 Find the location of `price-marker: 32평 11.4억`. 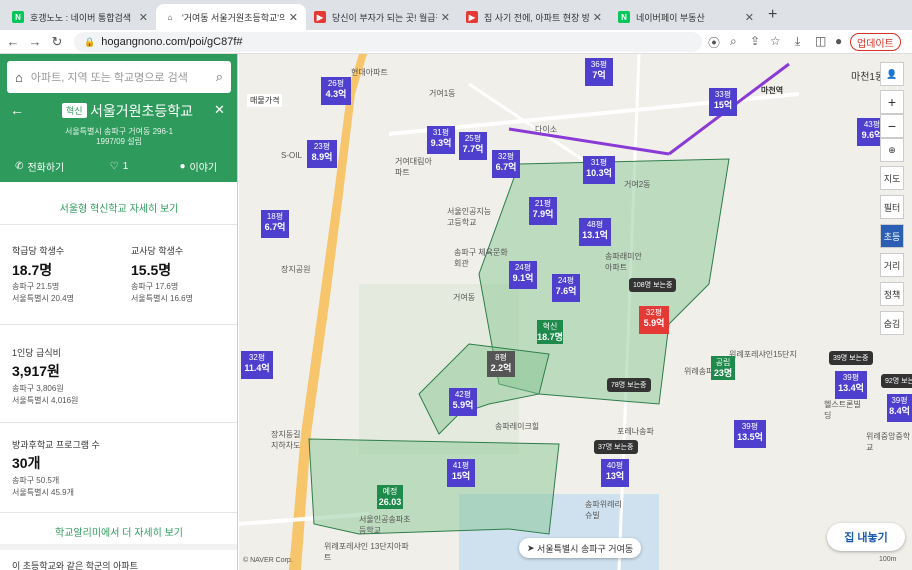

price-marker: 32평 11.4억 is located at coordinates (257, 365).